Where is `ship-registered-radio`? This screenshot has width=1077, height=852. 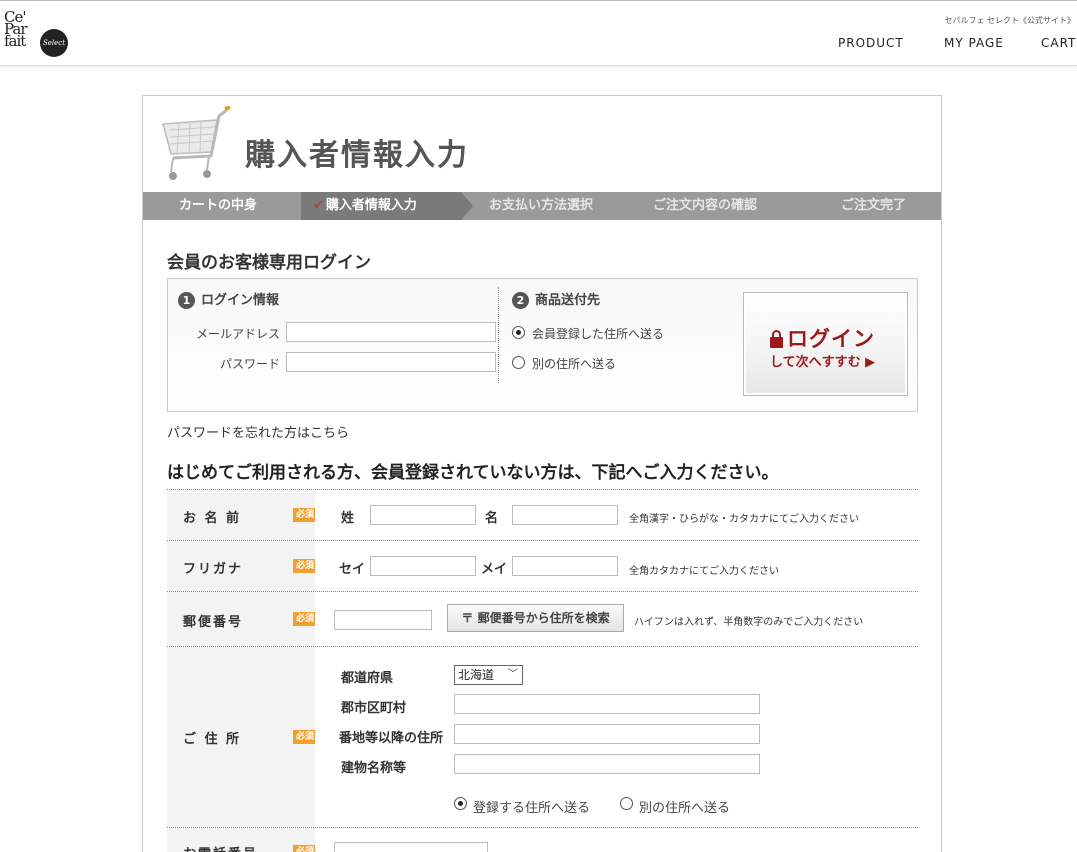 ship-registered-radio is located at coordinates (518, 332).